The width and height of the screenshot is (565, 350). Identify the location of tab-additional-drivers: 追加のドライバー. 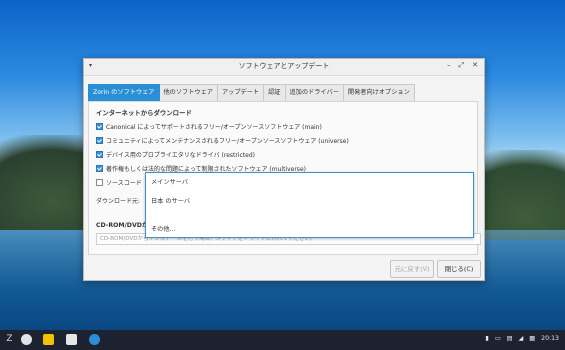
(314, 93).